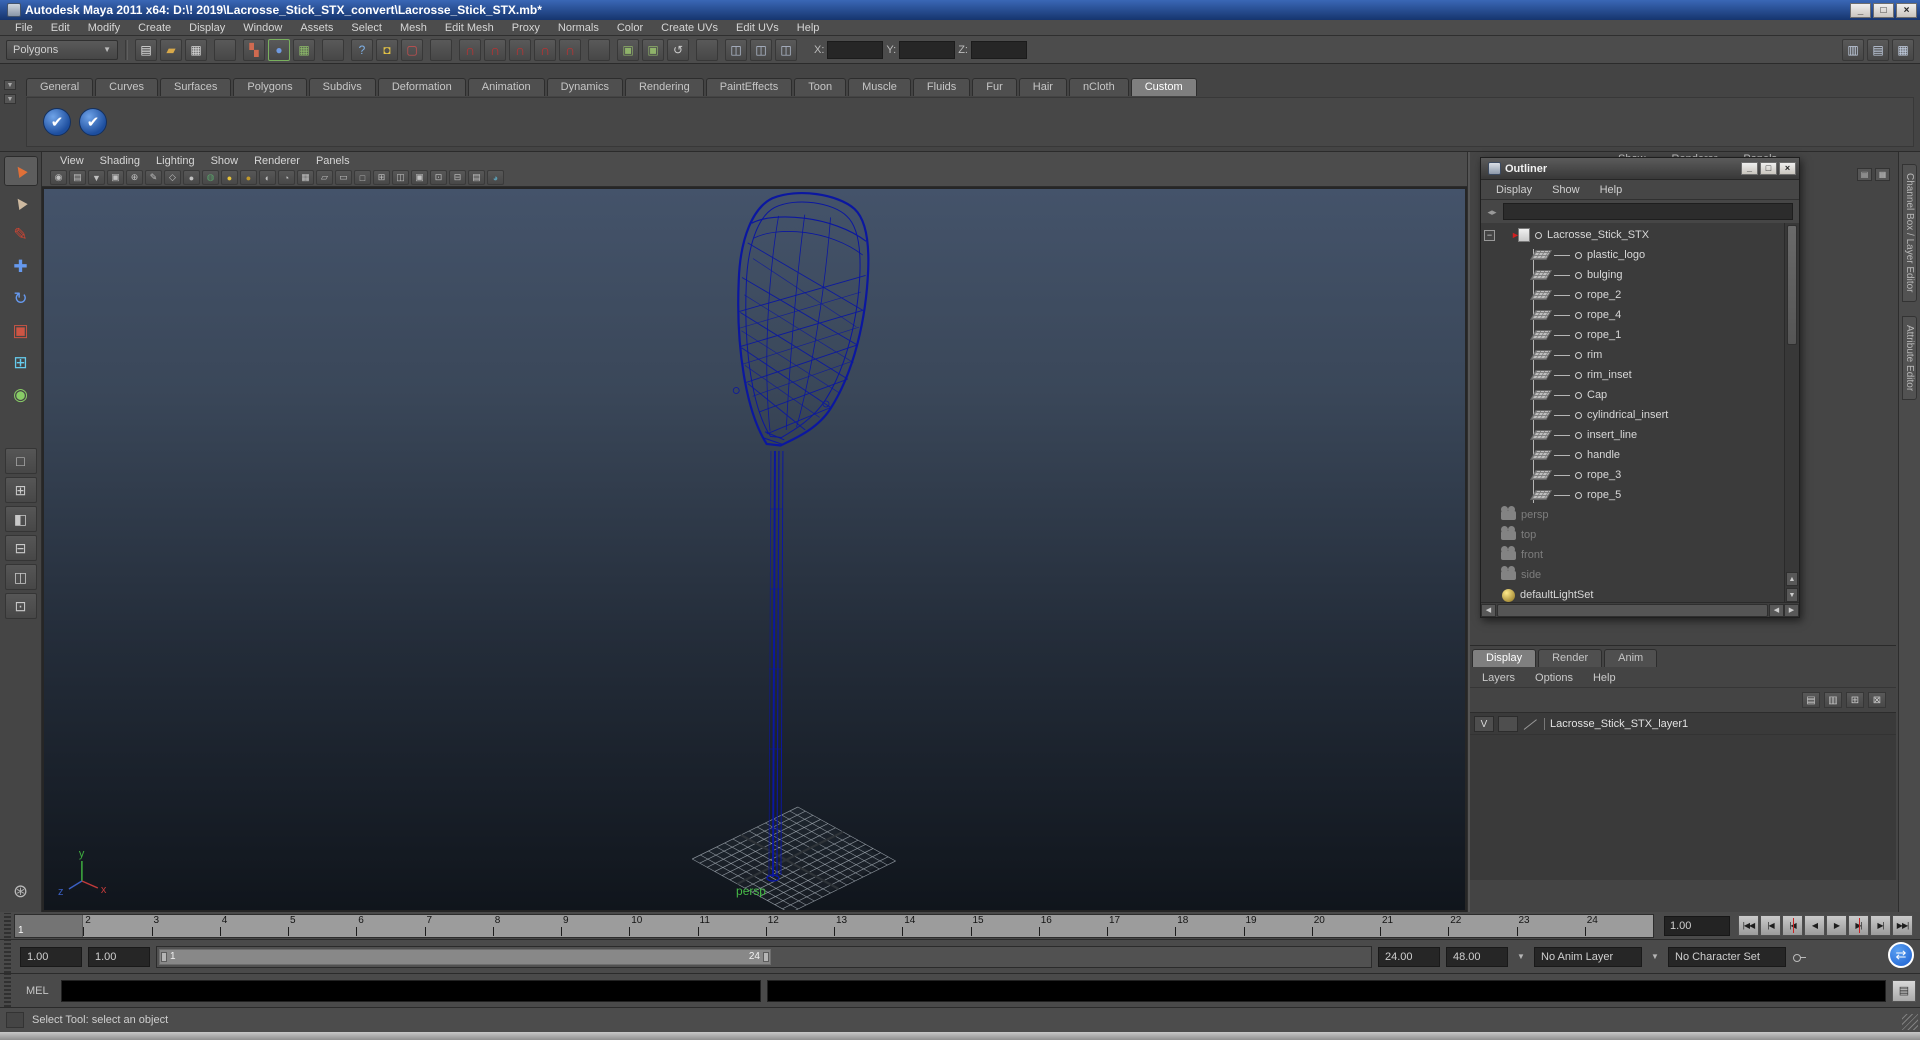 The image size is (1920, 1040). What do you see at coordinates (253, 926) in the screenshot?
I see `frame-cell: 4` at bounding box center [253, 926].